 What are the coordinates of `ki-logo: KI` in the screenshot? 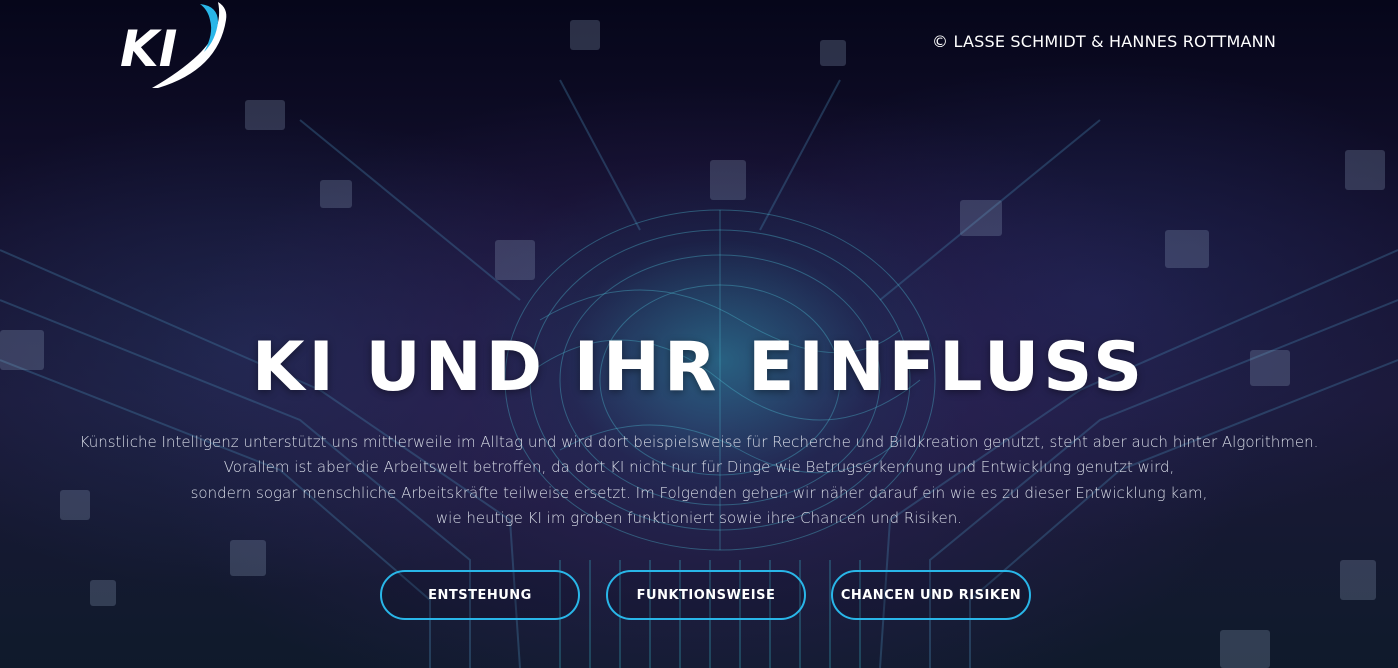 It's located at (175, 46).